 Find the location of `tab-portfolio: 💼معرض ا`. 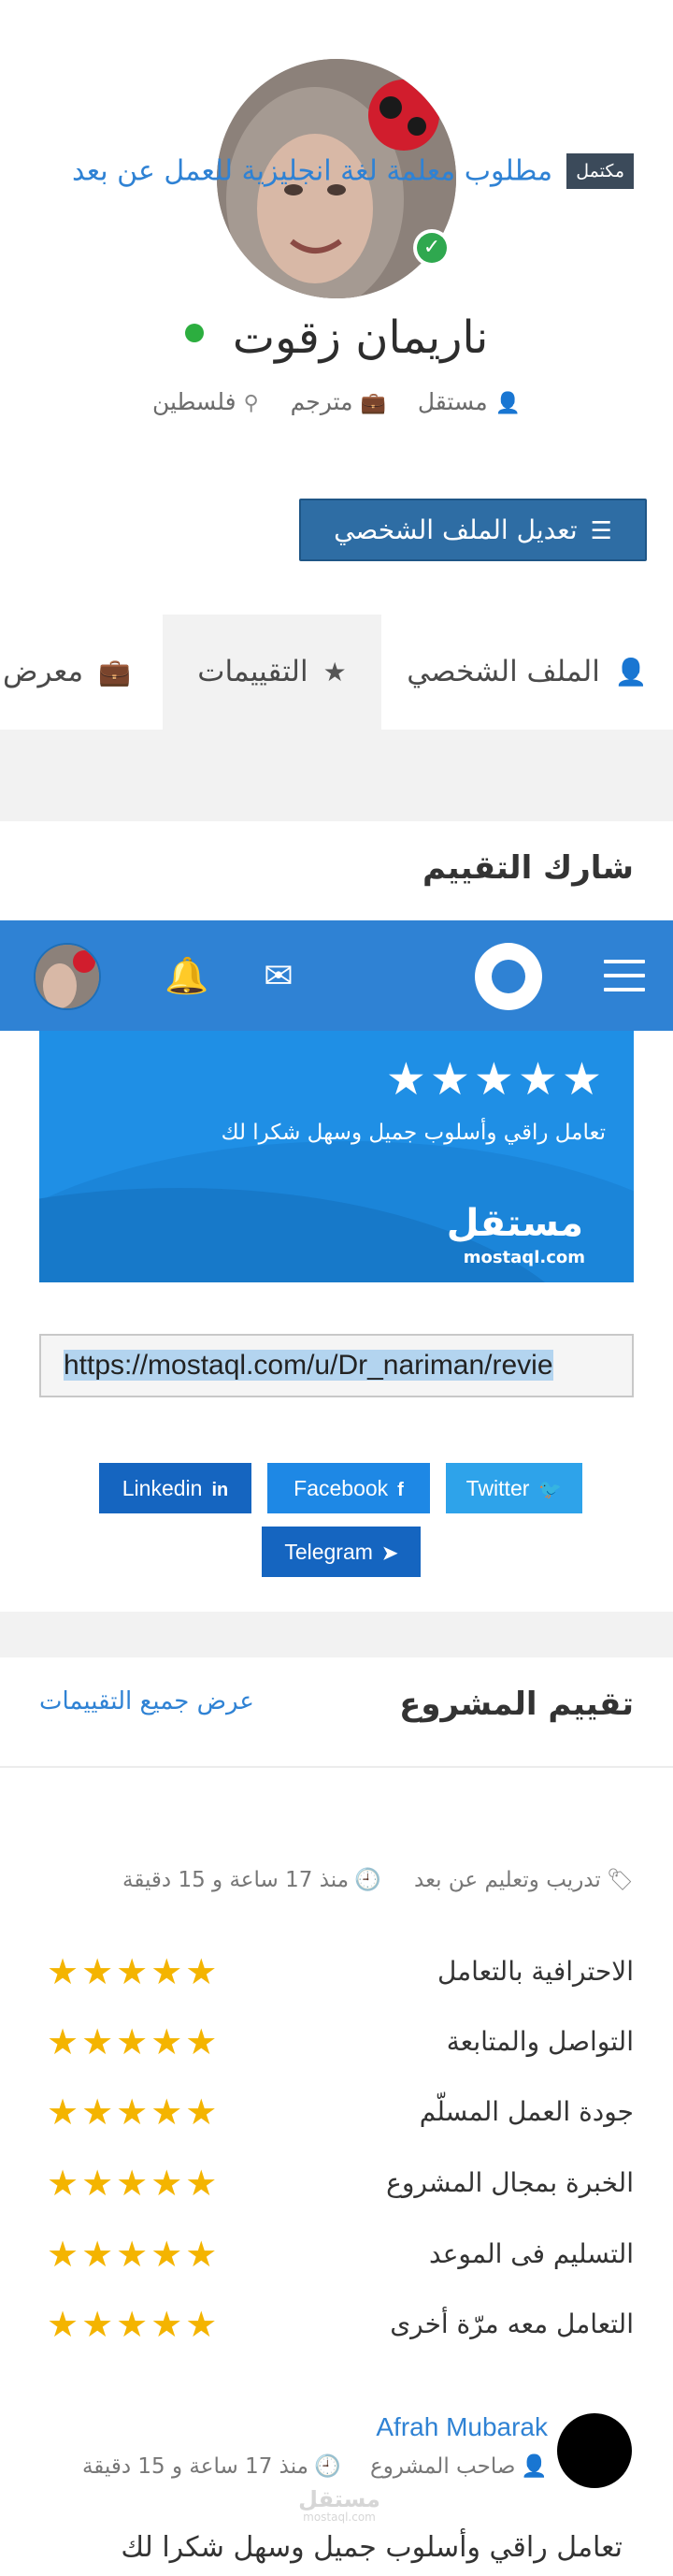

tab-portfolio: 💼معرض ا is located at coordinates (75, 673).